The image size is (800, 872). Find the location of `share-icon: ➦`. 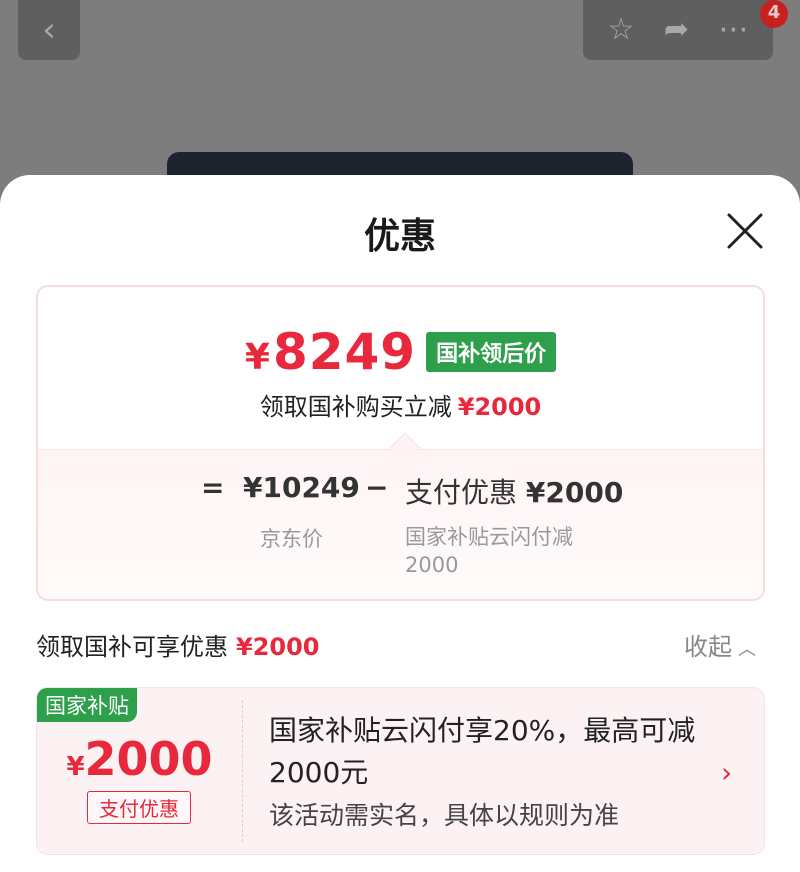

share-icon: ➦ is located at coordinates (676, 30).